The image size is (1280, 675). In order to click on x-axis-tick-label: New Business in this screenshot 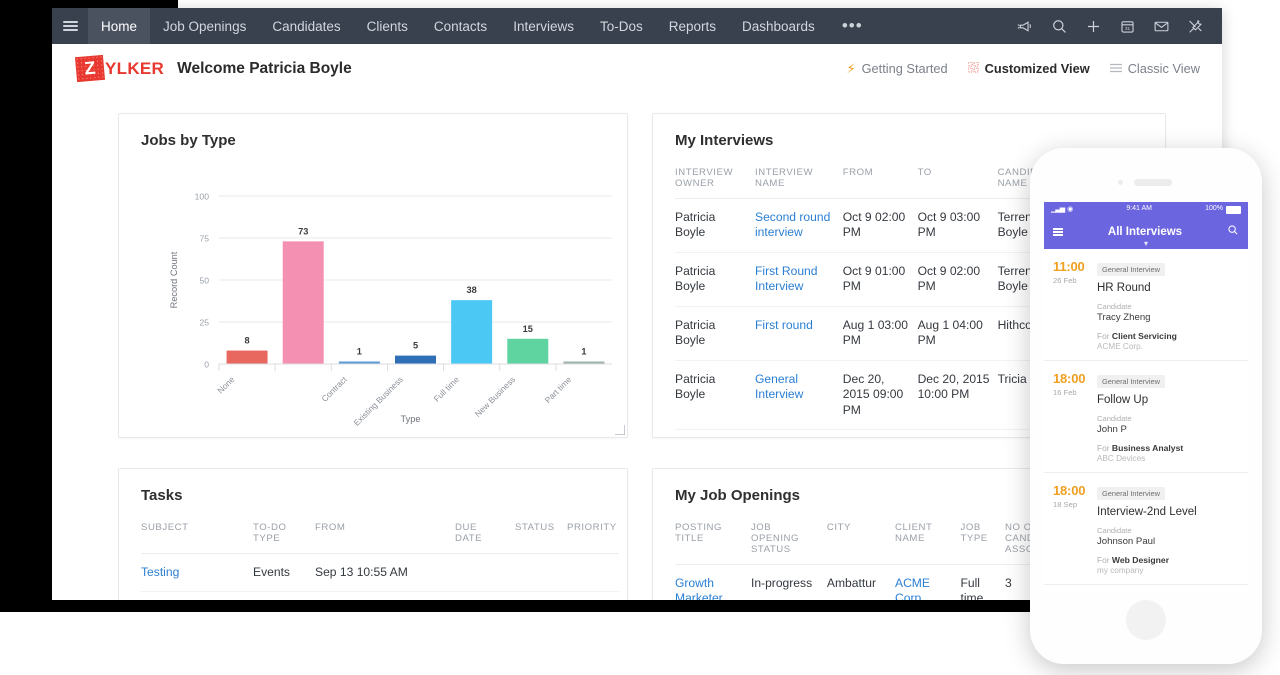, I will do `click(495, 396)`.